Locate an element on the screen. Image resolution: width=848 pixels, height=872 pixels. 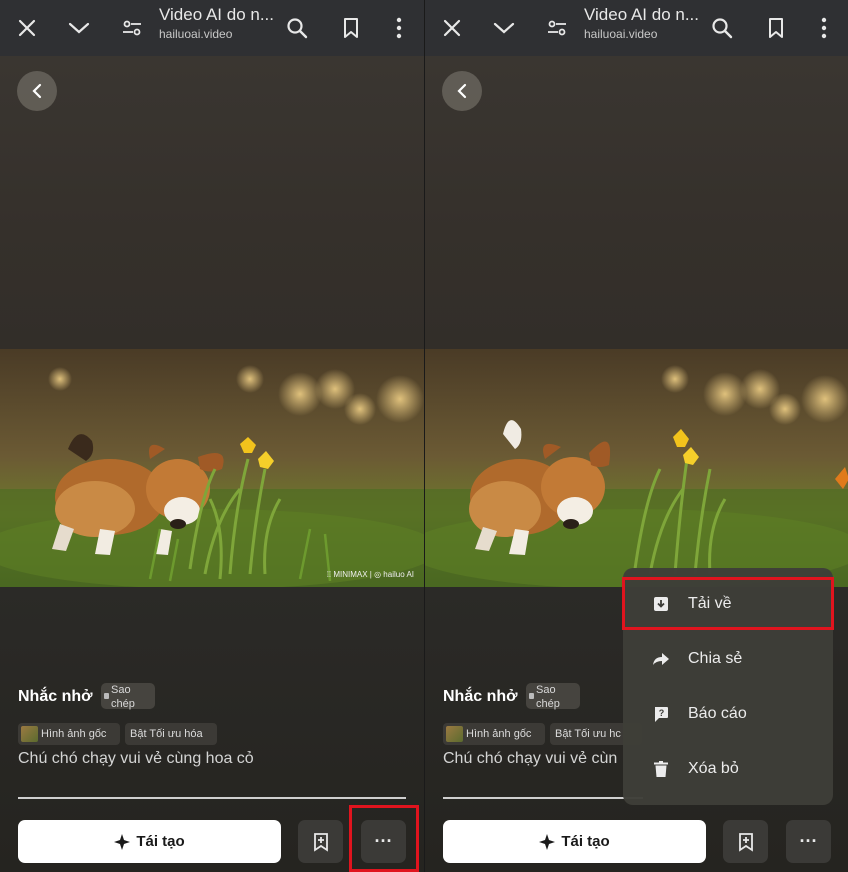
more-horizontal-icon: ··· is located at coordinates (808, 841).